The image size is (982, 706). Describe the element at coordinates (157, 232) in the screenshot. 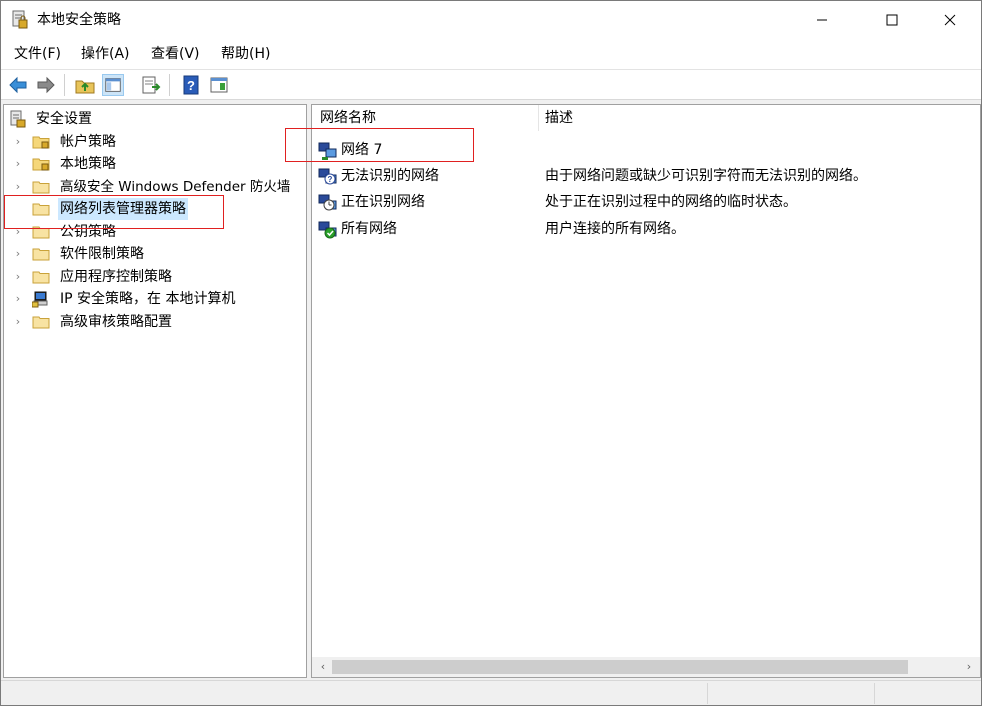

I see `tree-item-public-key: › 公钥策略` at that location.